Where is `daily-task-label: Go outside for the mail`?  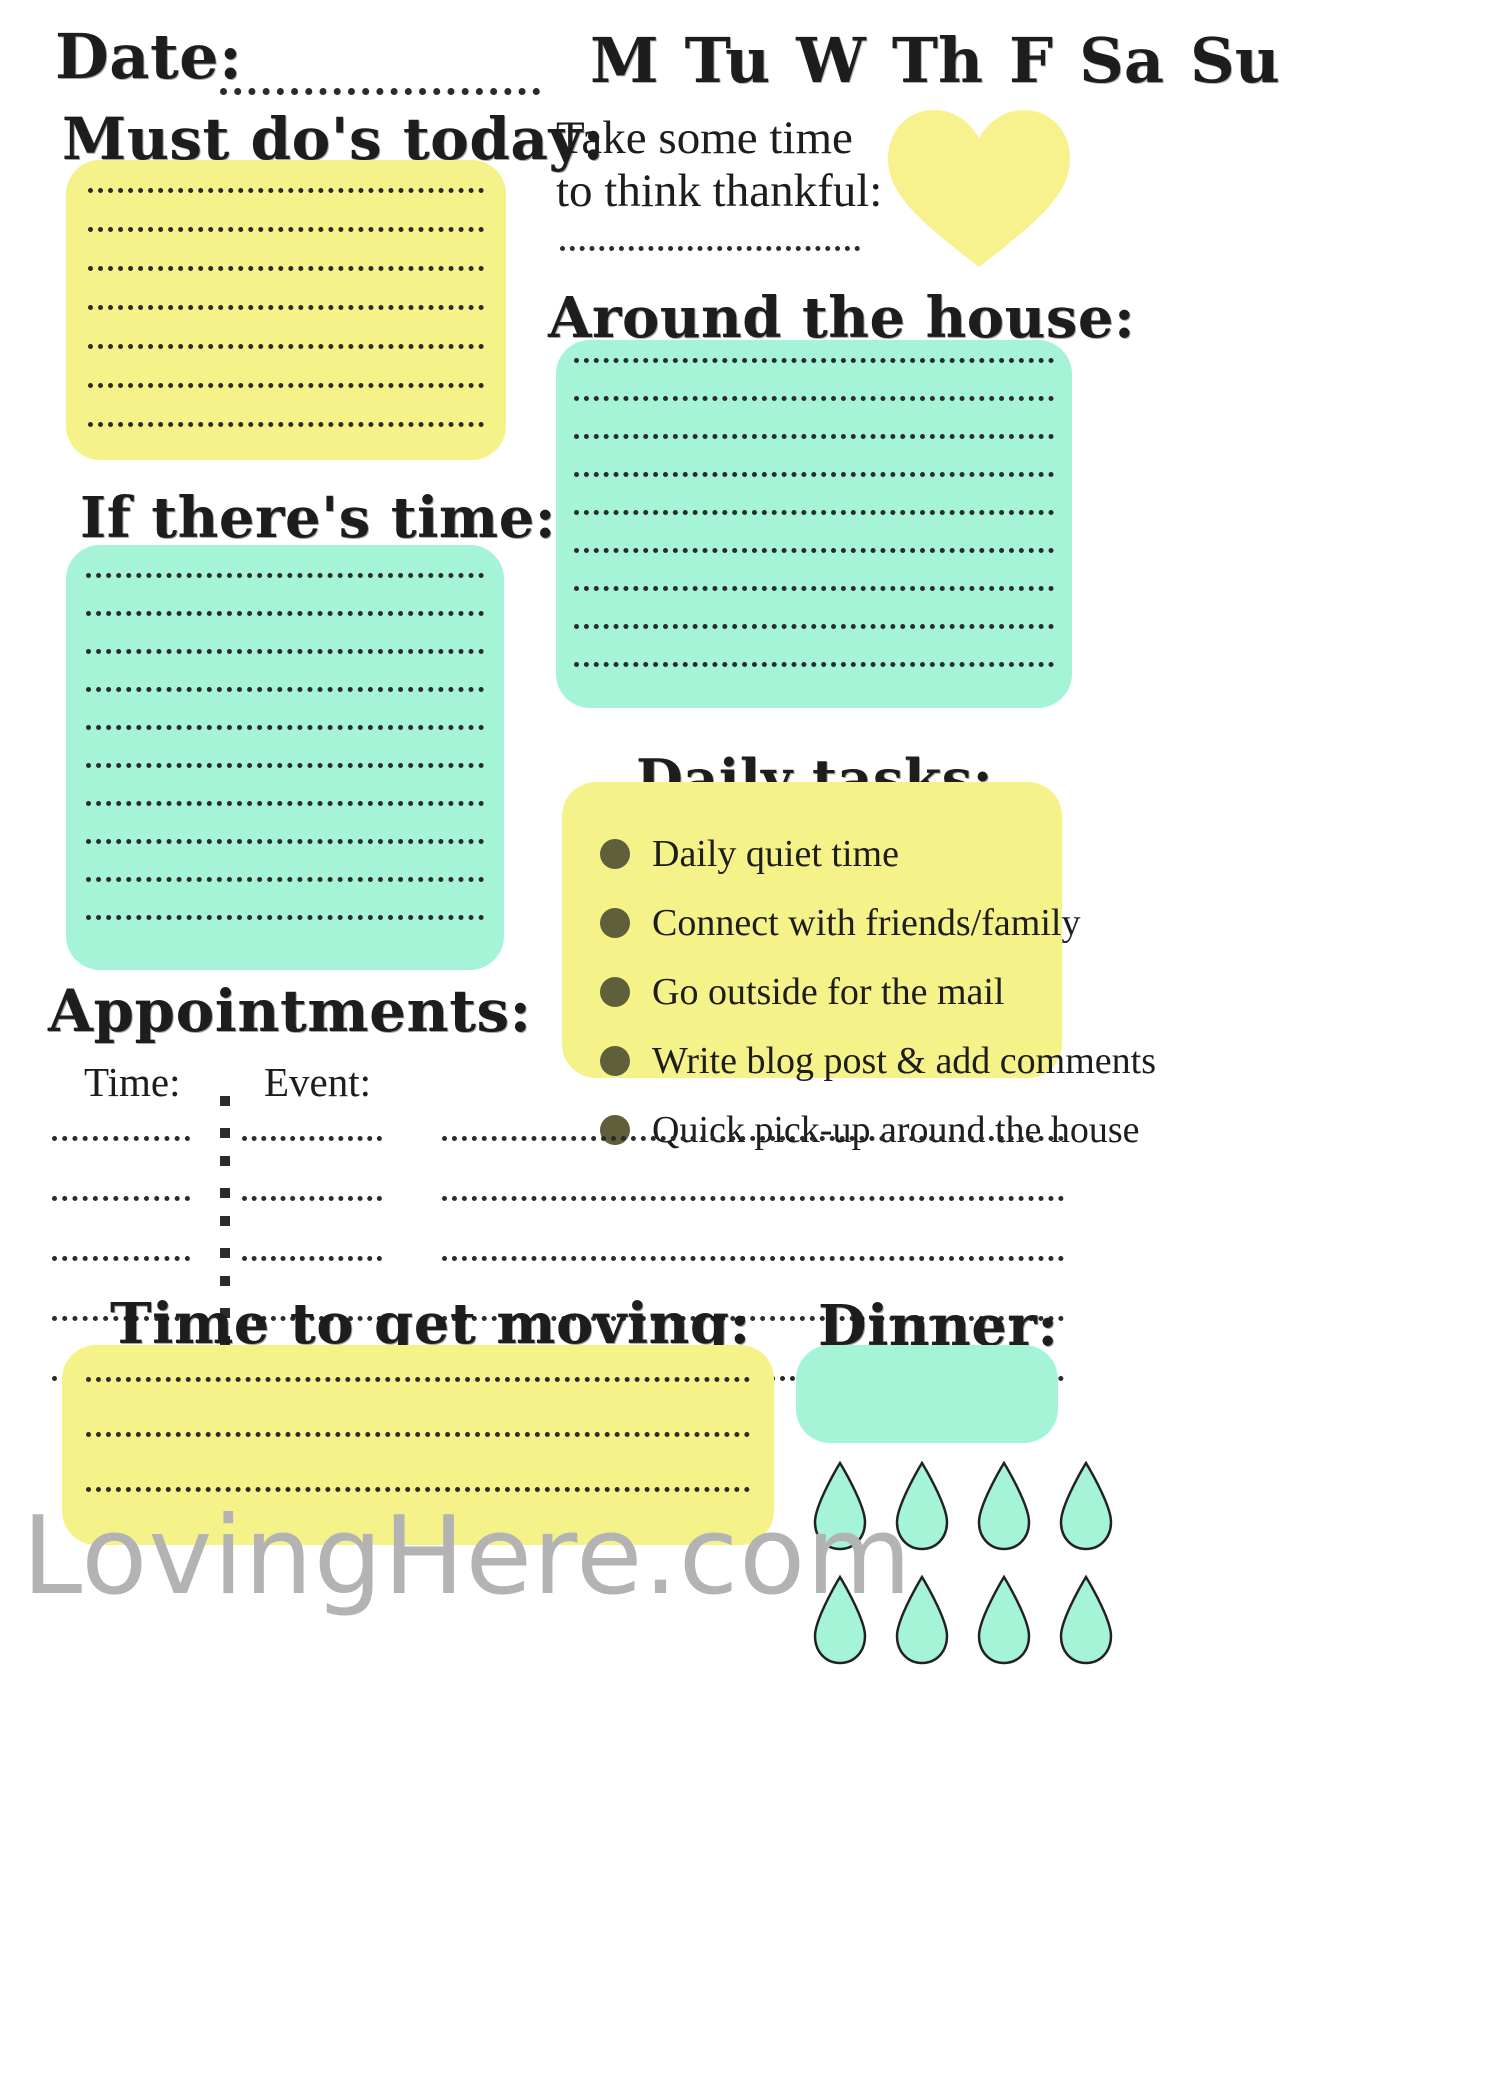 daily-task-label: Go outside for the mail is located at coordinates (828, 992).